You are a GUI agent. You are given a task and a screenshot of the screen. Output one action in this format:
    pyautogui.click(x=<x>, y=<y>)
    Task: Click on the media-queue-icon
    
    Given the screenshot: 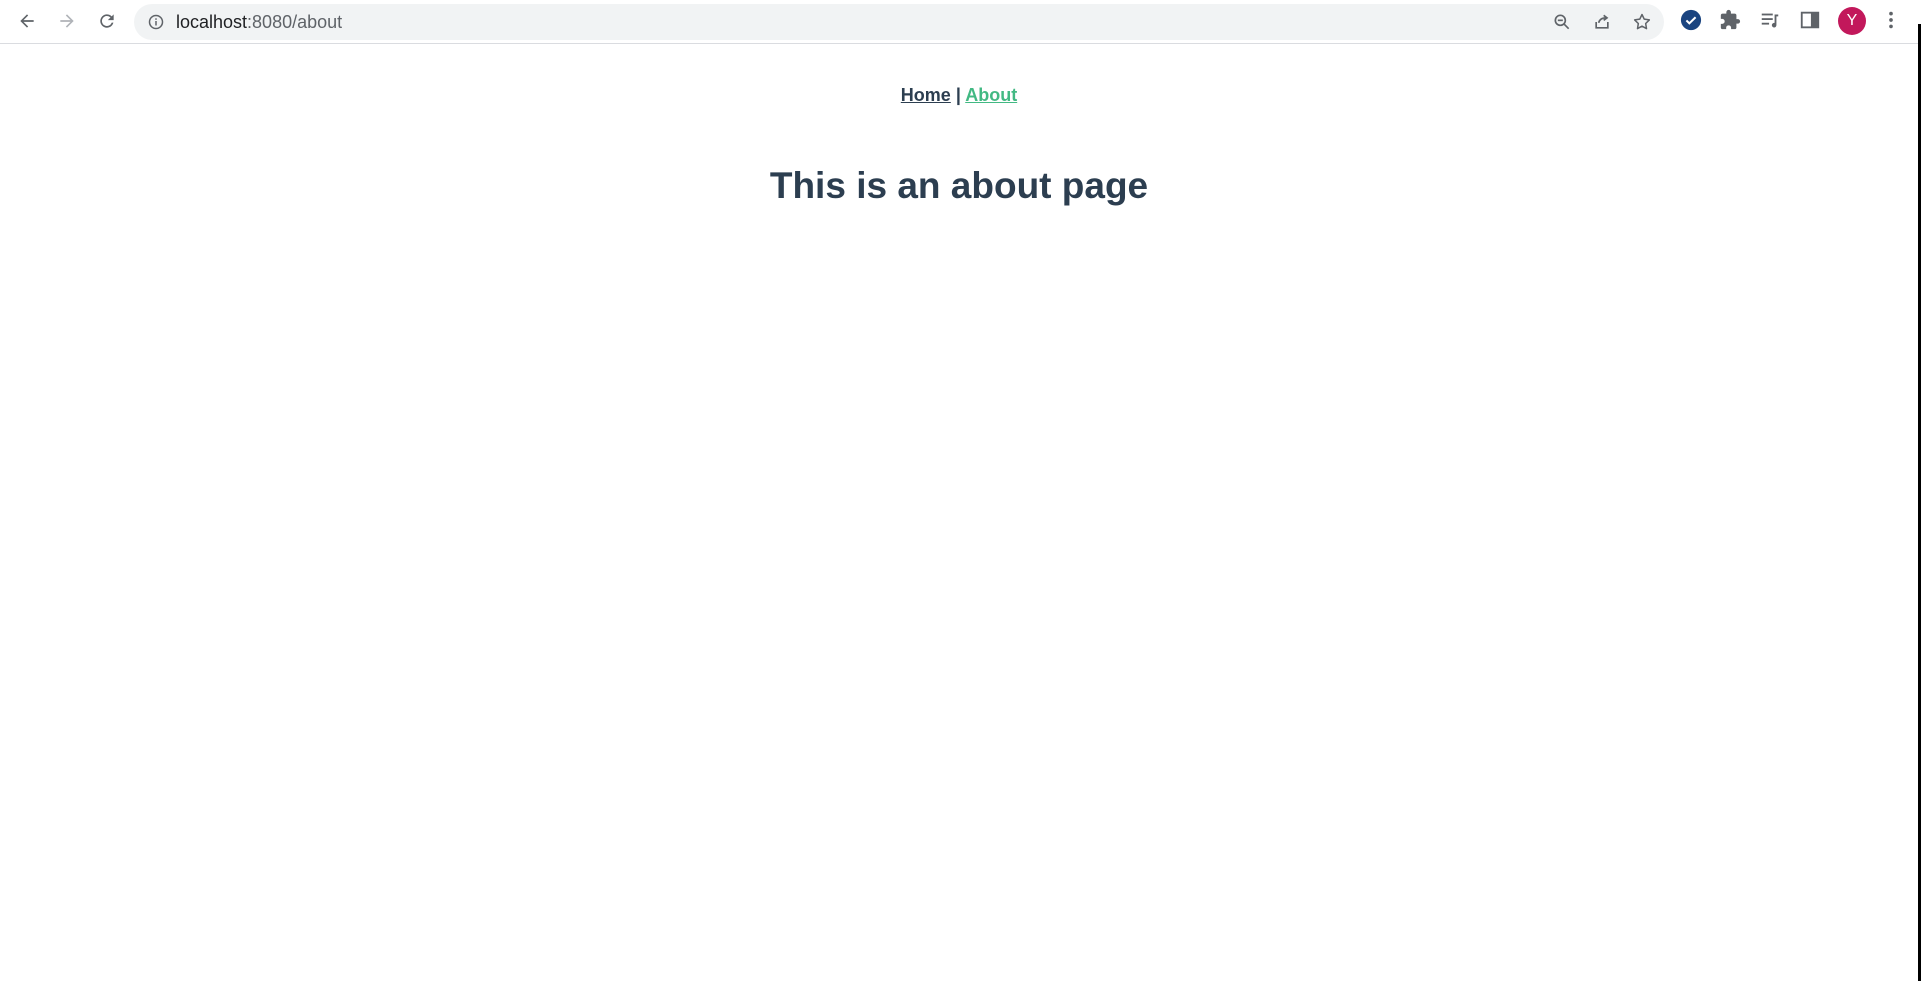 What is the action you would take?
    pyautogui.click(x=1770, y=20)
    